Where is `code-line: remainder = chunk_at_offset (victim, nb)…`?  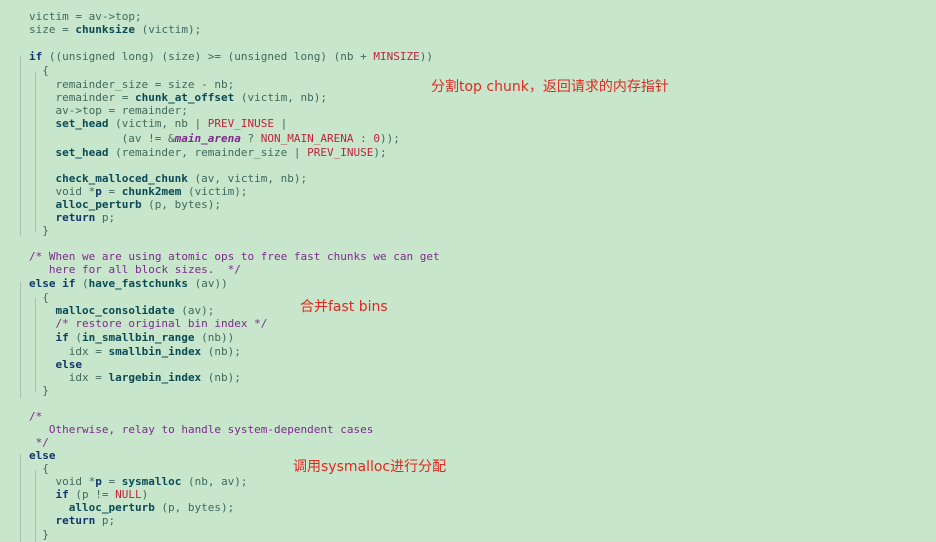
code-line: remainder = chunk_at_offset (victim, nb)… is located at coordinates (191, 98).